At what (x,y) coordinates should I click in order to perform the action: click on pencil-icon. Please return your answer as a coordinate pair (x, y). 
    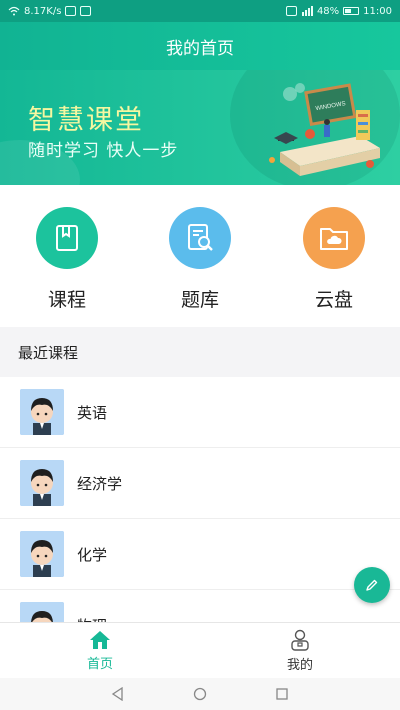
    Looking at the image, I should click on (372, 585).